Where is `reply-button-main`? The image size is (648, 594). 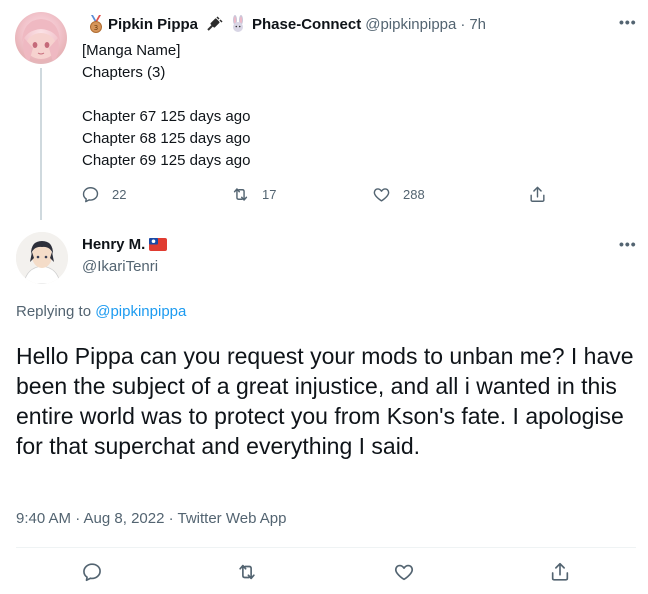 reply-button-main is located at coordinates (92, 572).